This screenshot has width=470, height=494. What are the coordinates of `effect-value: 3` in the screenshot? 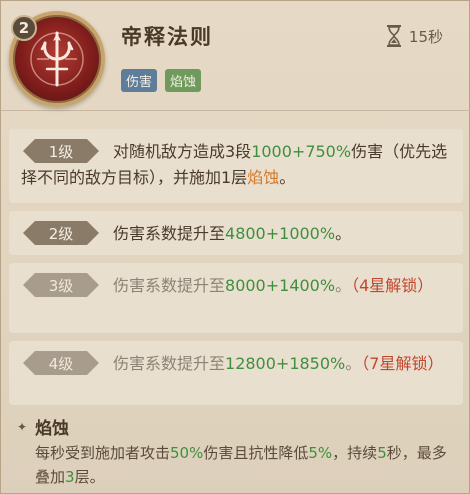 It's located at (70, 477).